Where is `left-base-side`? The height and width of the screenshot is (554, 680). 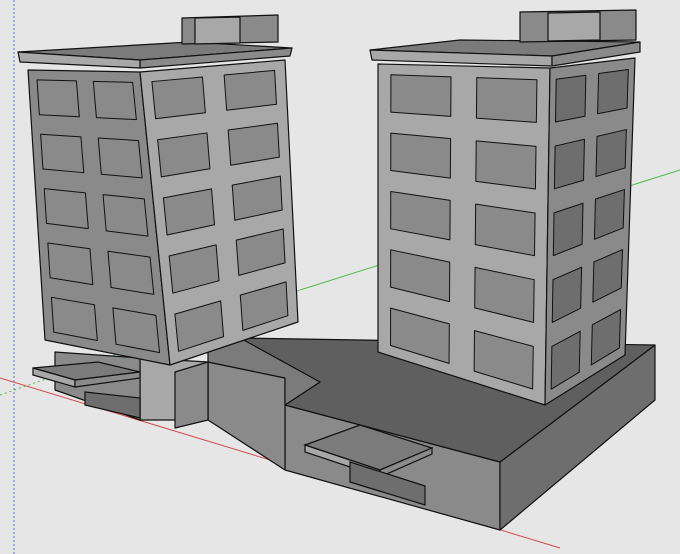
left-base-side is located at coordinates (191, 395).